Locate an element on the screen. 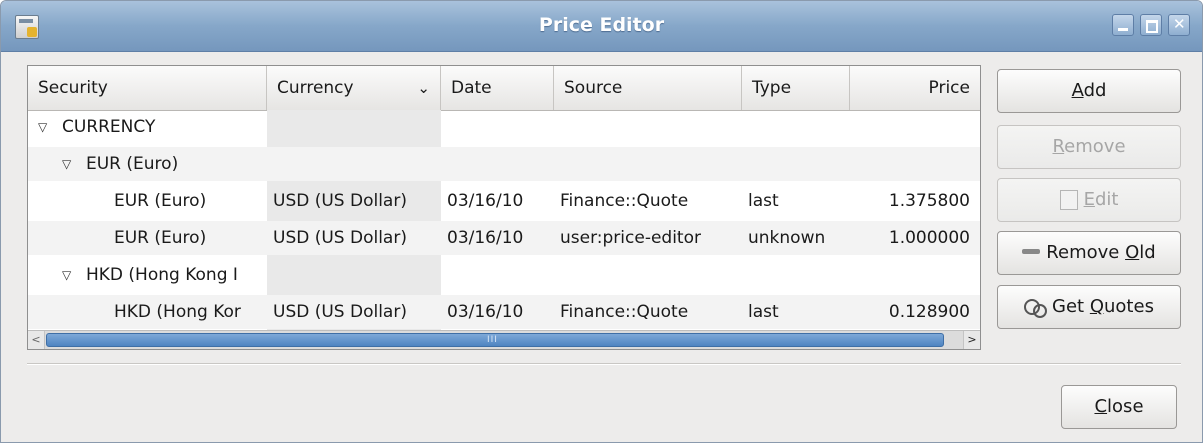  separator is located at coordinates (604, 364).